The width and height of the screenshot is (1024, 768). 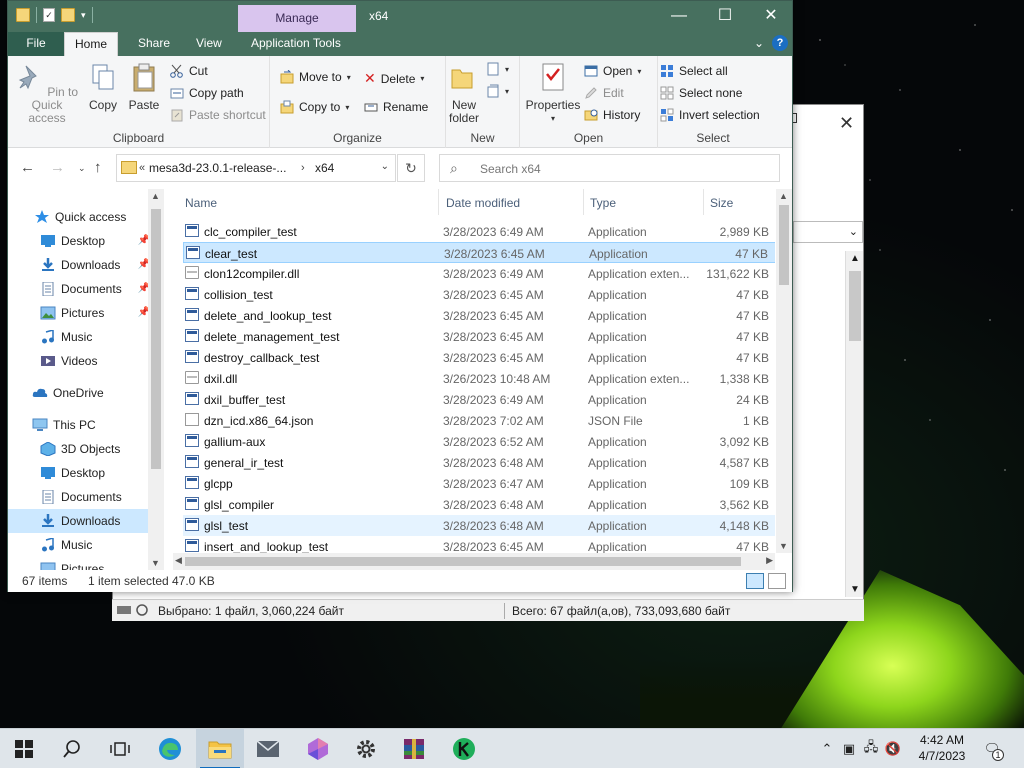 I want to click on nav-pc-documents: Documents, so click(x=81, y=497).